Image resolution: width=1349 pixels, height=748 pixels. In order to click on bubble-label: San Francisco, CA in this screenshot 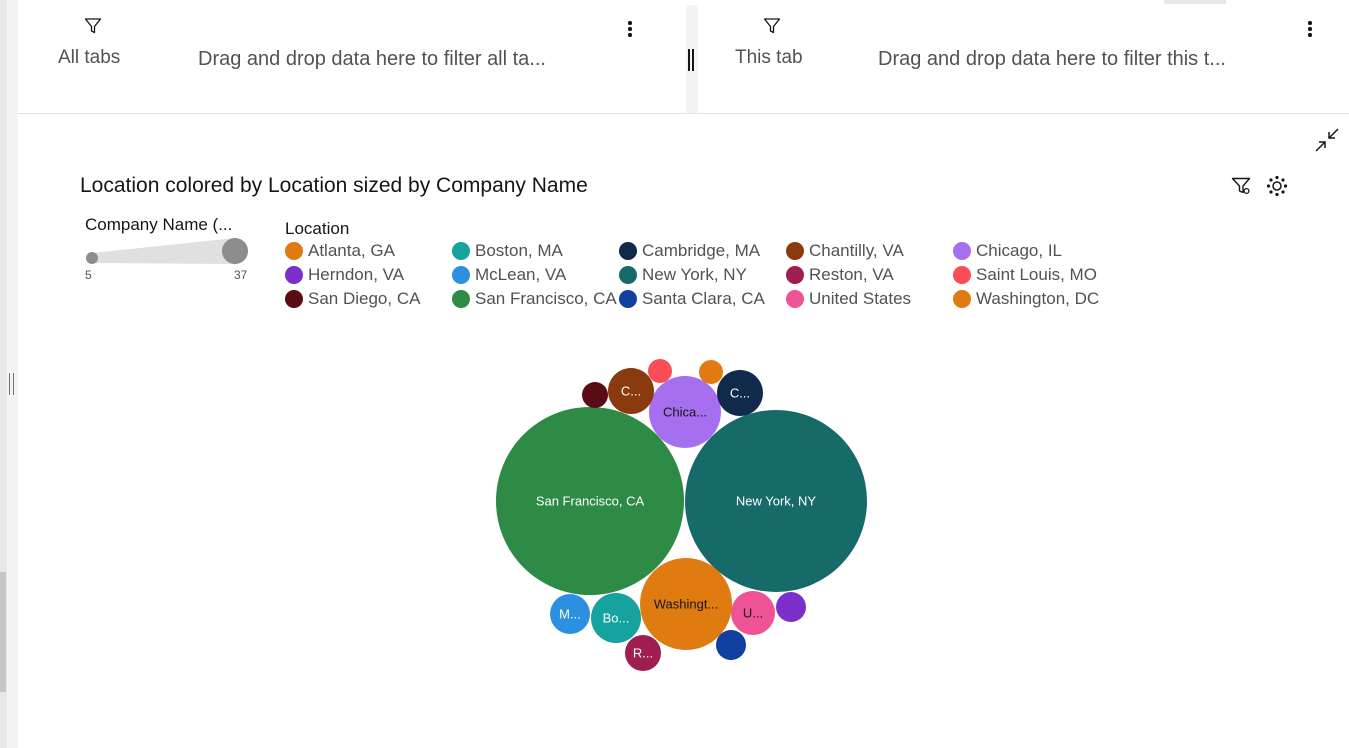, I will do `click(590, 501)`.